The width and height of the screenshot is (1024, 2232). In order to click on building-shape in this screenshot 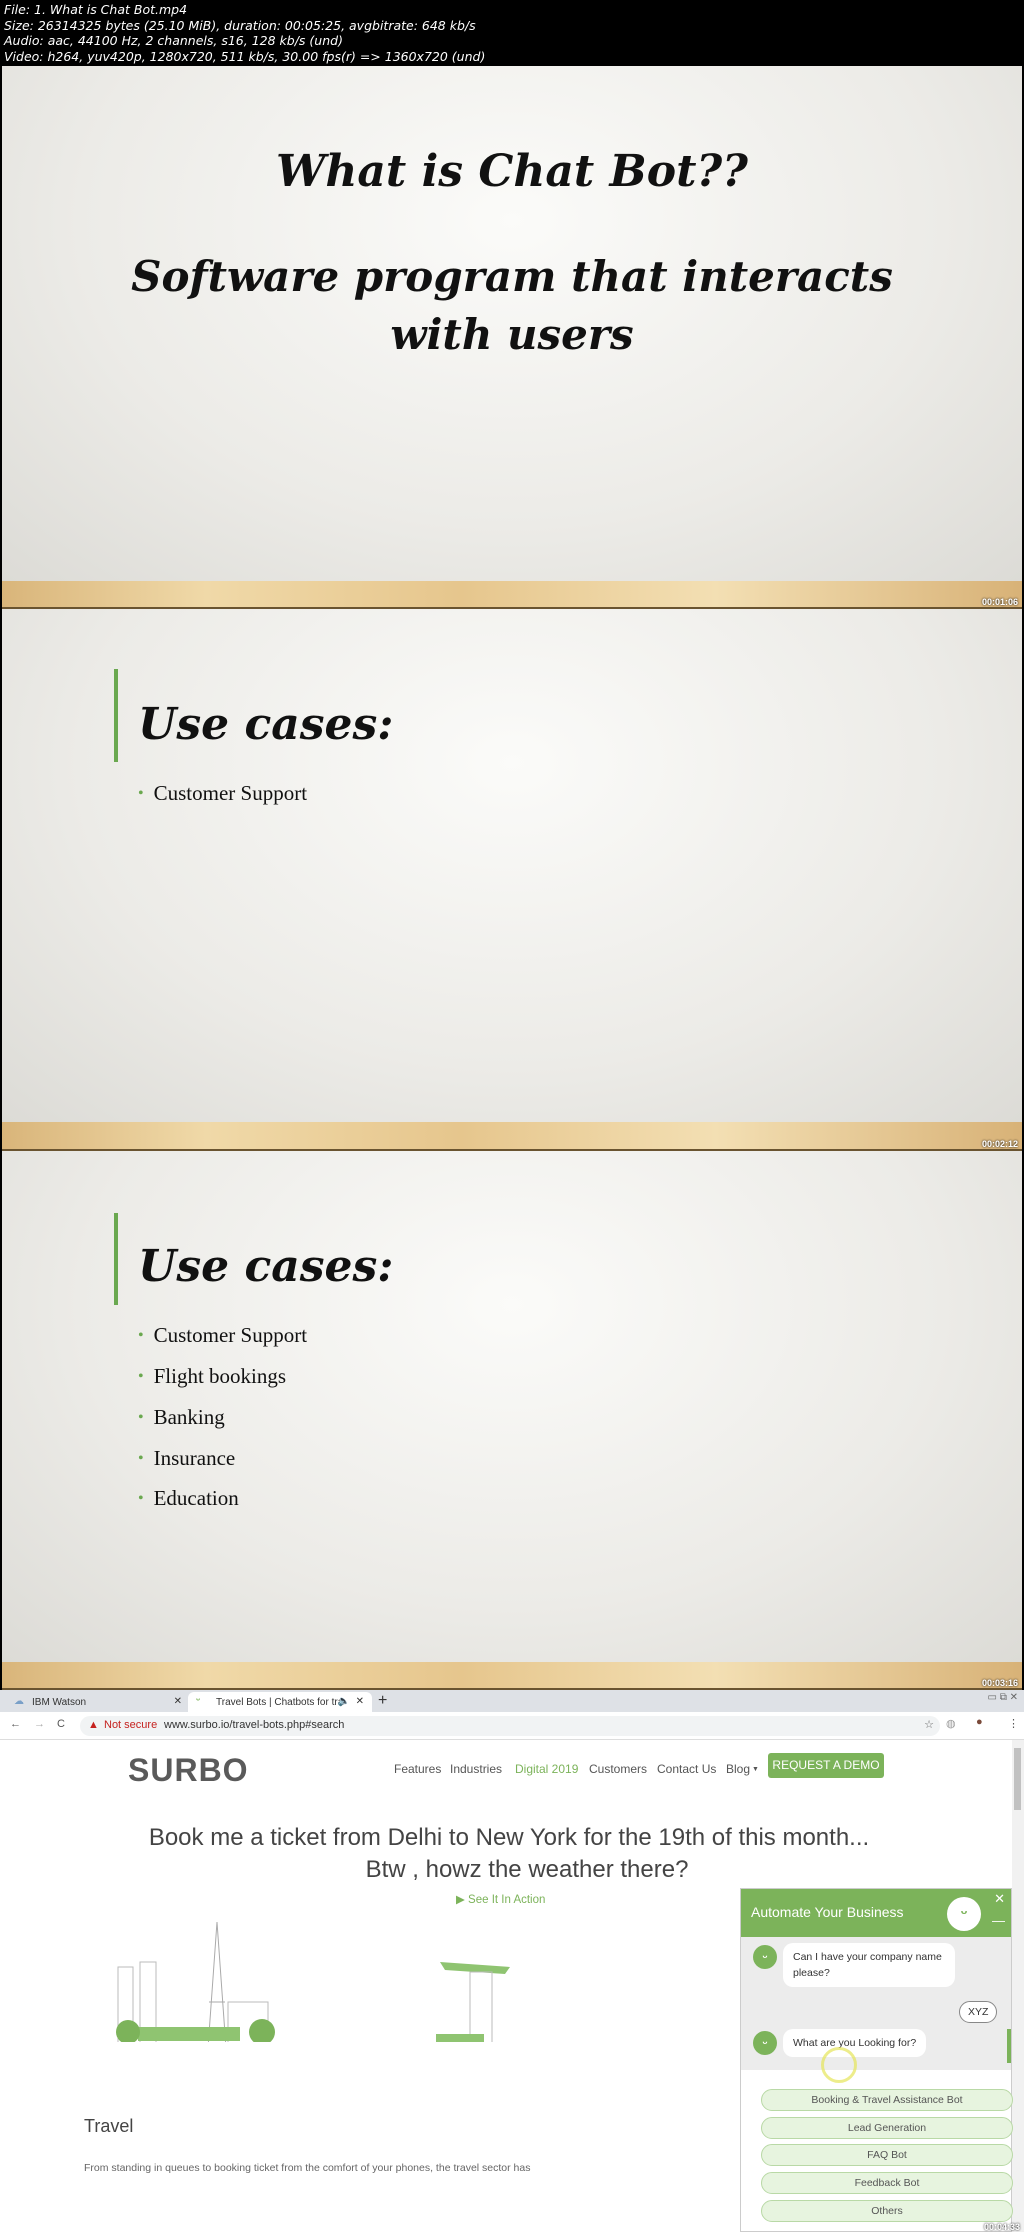, I will do `click(481, 2006)`.